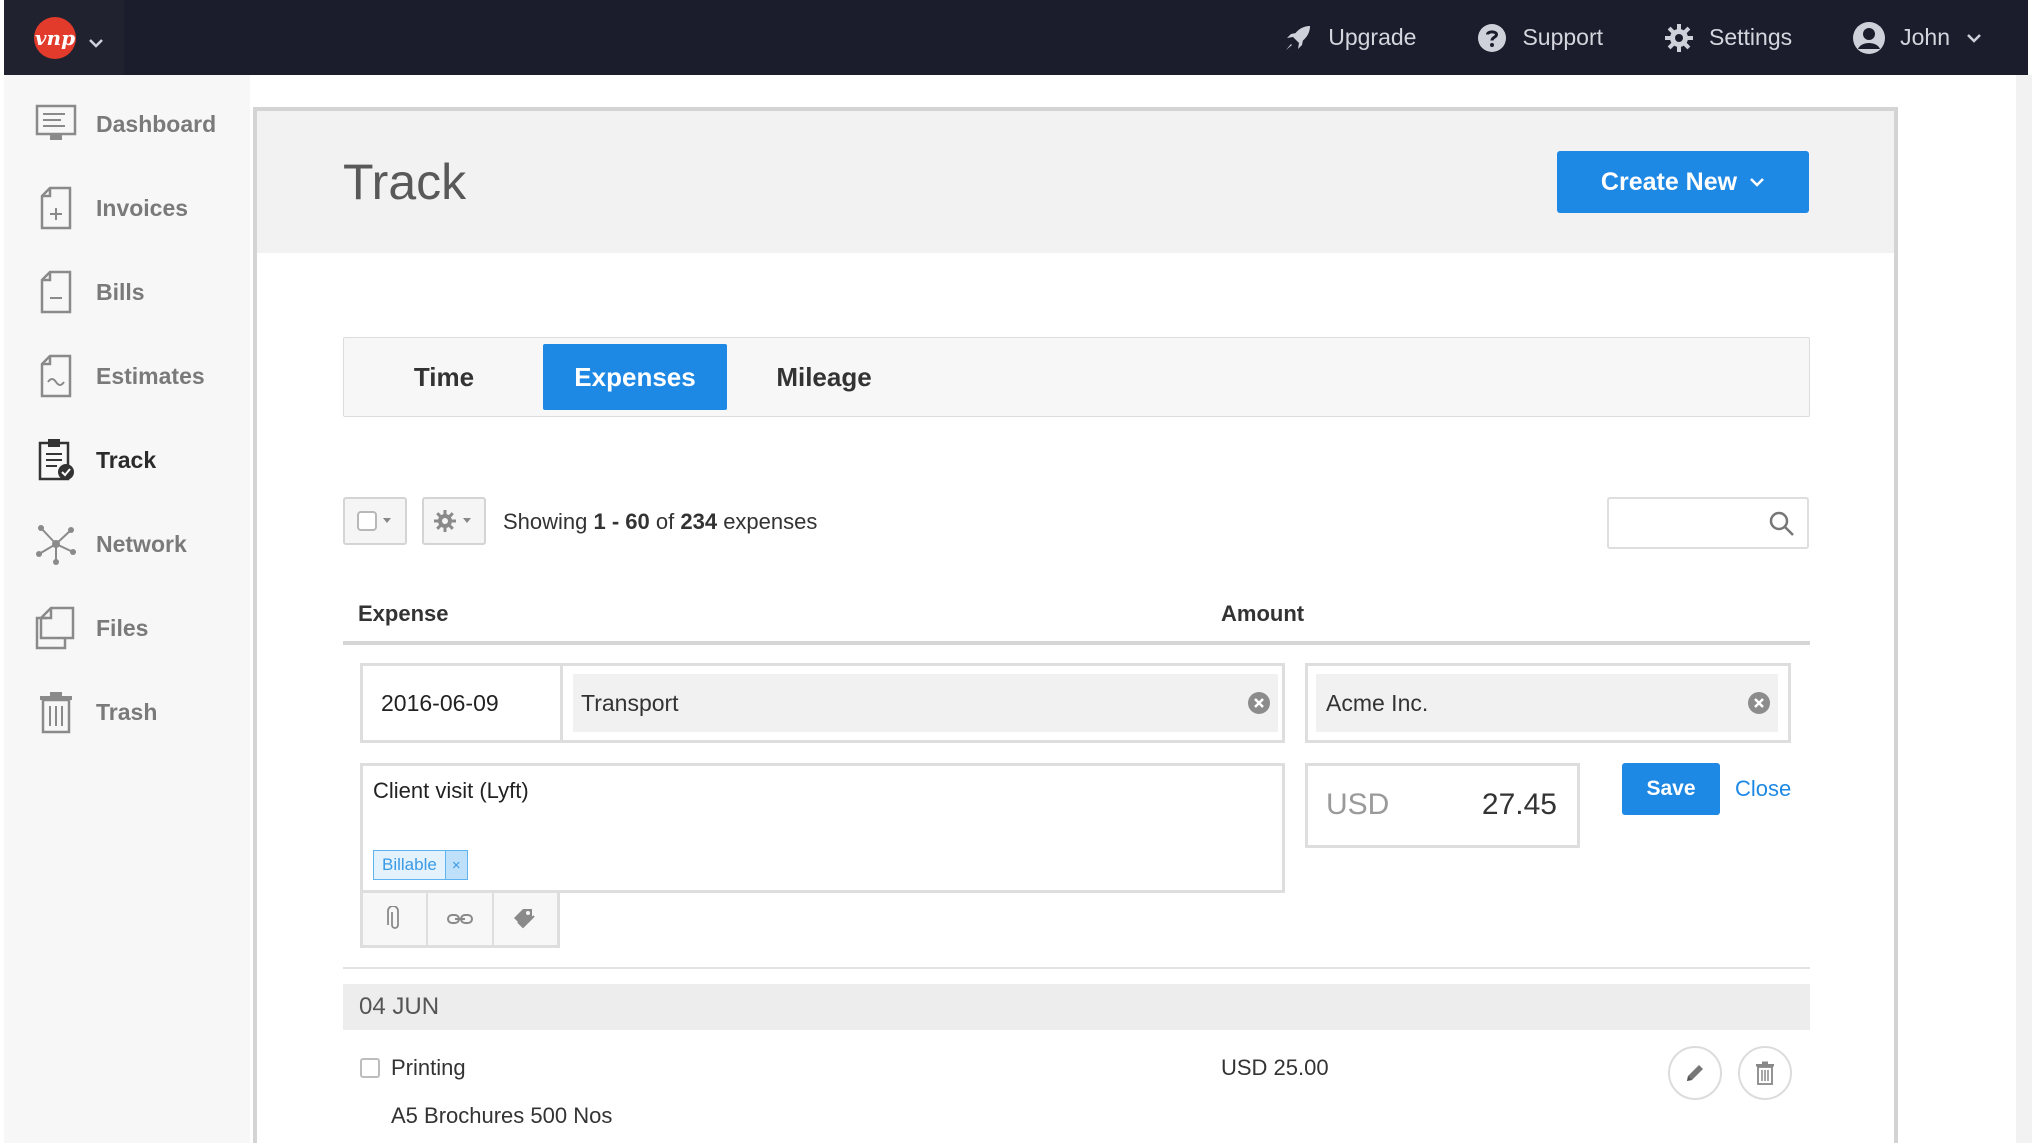 This screenshot has height=1143, width=2032. What do you see at coordinates (1671, 789) in the screenshot?
I see `save-button: Save` at bounding box center [1671, 789].